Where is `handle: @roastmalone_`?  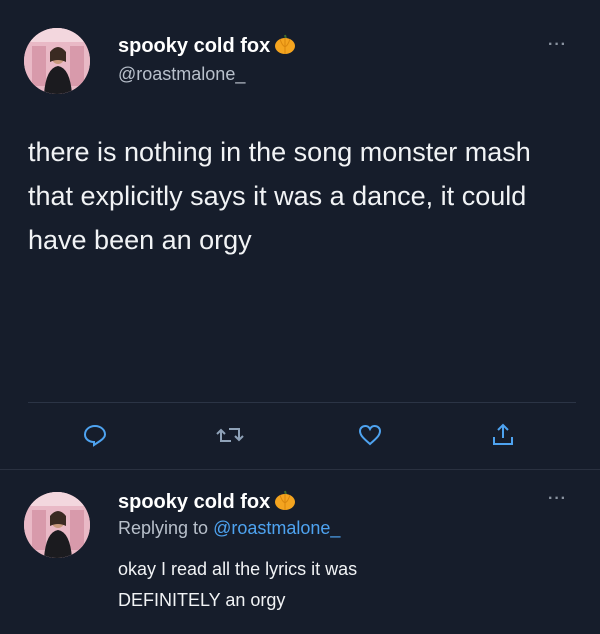 handle: @roastmalone_ is located at coordinates (181, 74).